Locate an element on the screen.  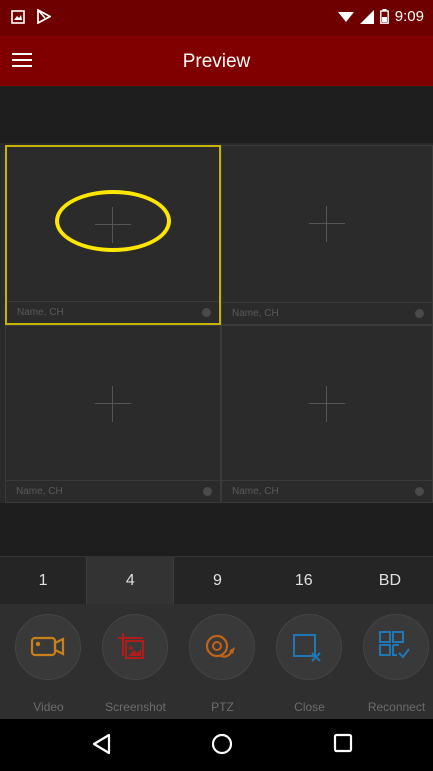
image-icon is located at coordinates (18, 16).